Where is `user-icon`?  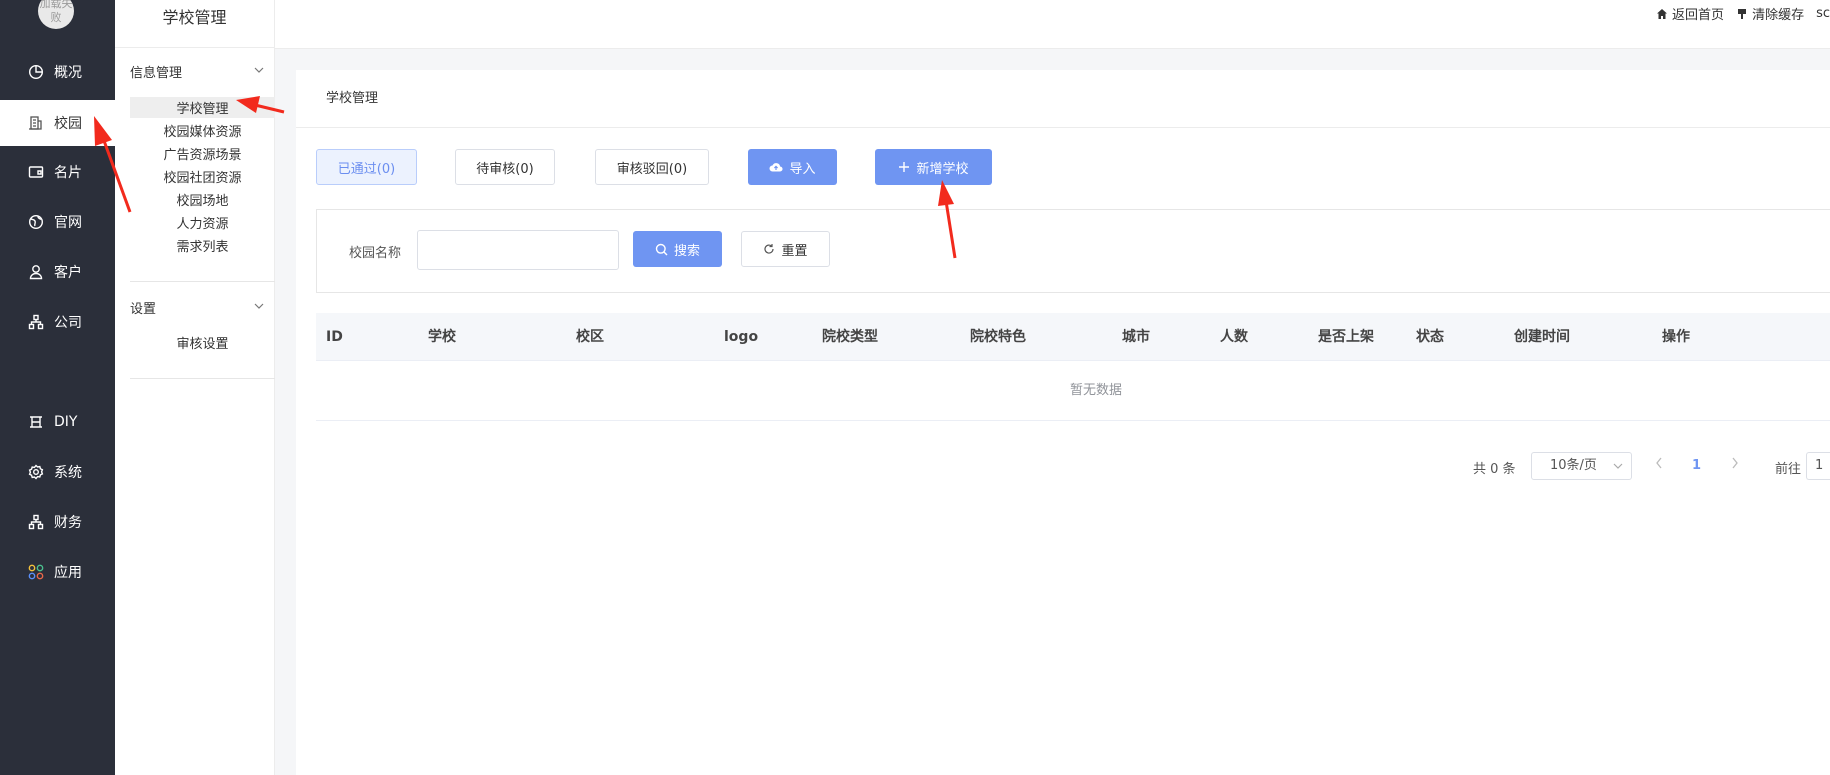
user-icon is located at coordinates (36, 272).